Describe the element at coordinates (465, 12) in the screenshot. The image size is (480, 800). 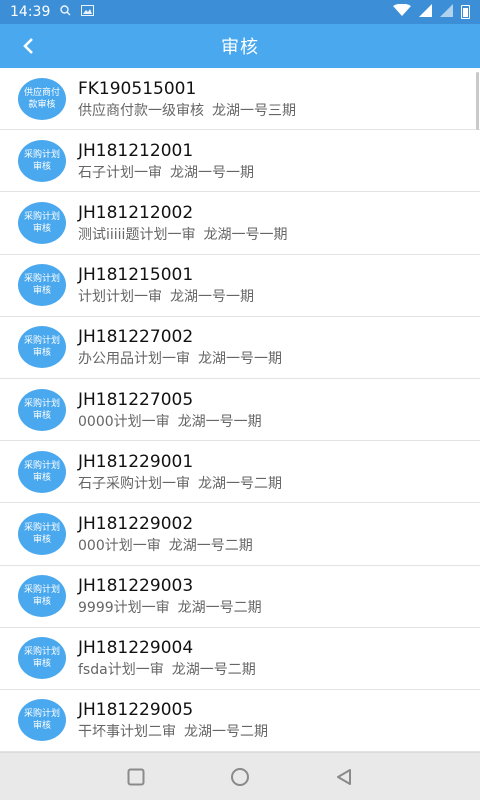
I see `battery-icon` at that location.